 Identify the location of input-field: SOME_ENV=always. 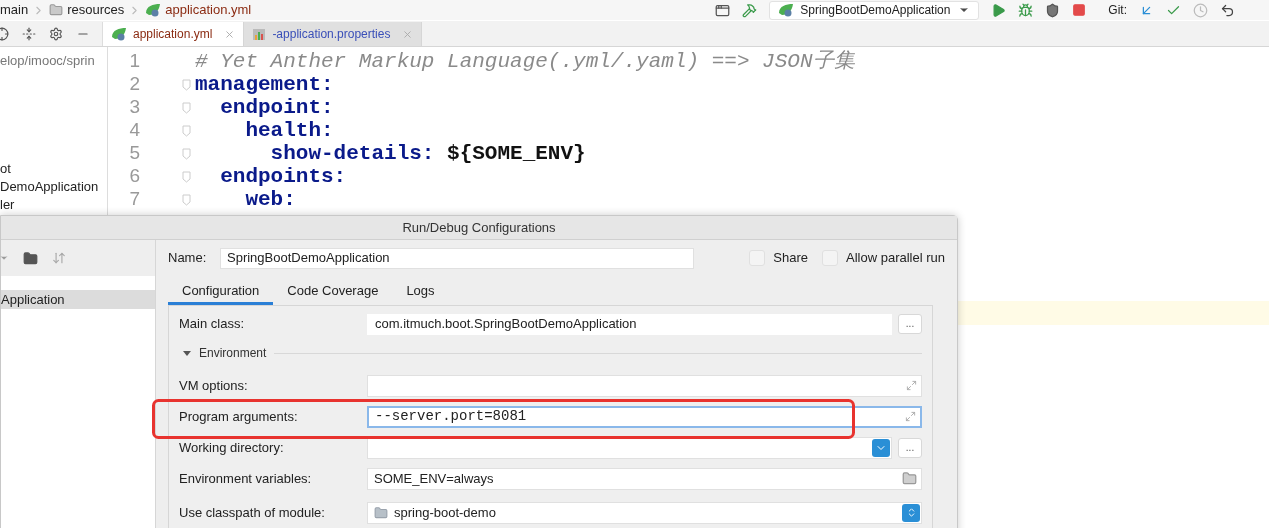
(644, 478).